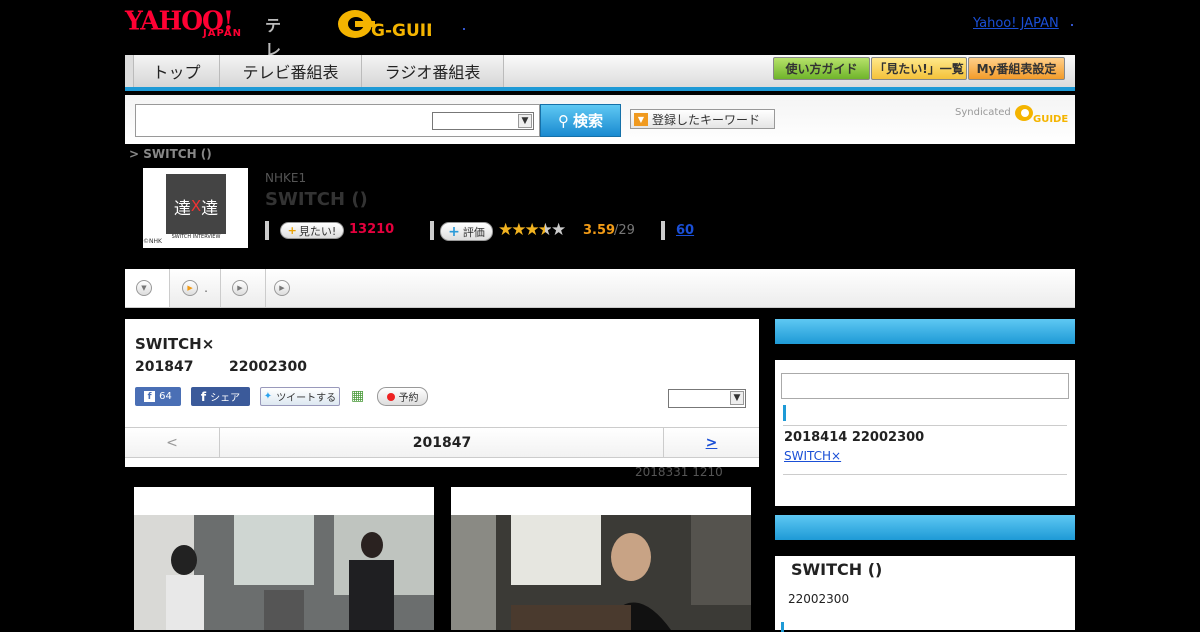  Describe the element at coordinates (225, 398) in the screenshot. I see `facebook-share-label: シェア` at that location.